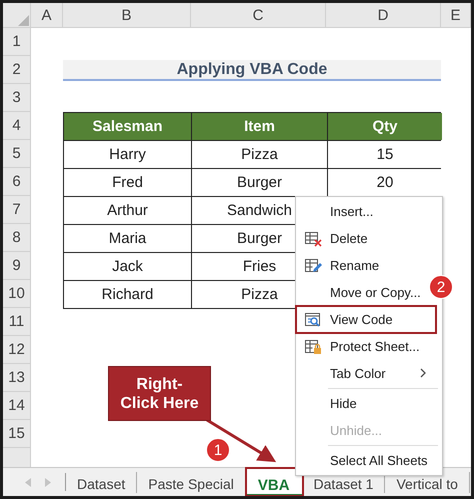  Describe the element at coordinates (17, 294) in the screenshot. I see `row-header: 10` at that location.